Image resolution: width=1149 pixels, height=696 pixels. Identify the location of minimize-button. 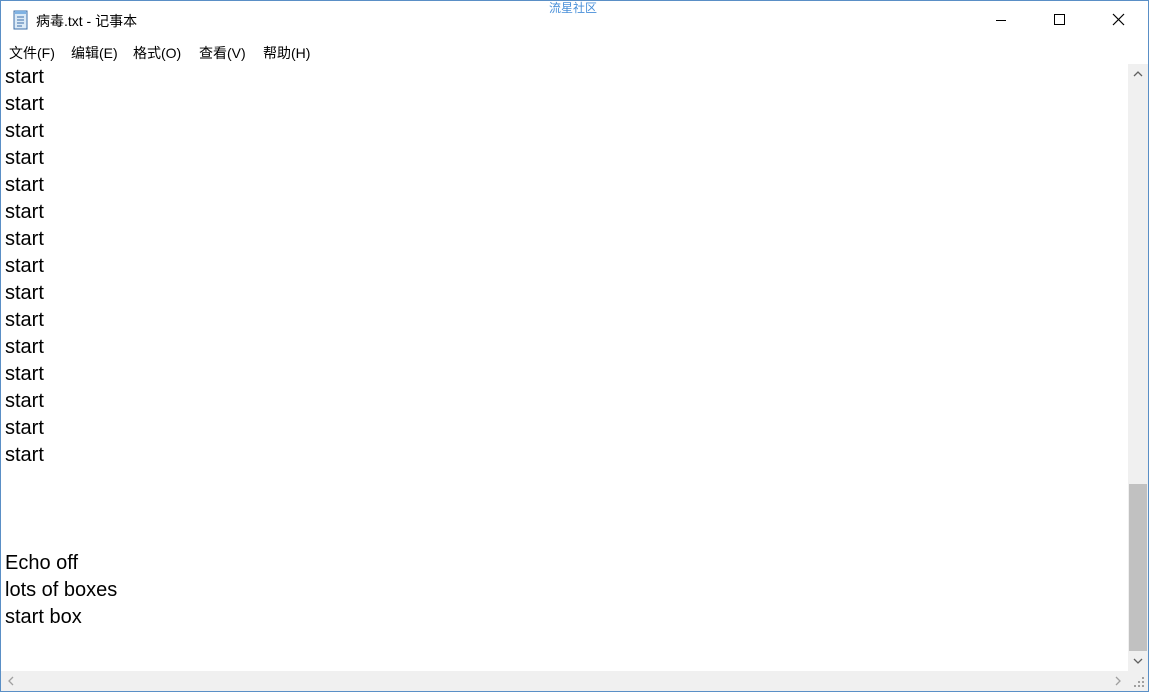
(1001, 20).